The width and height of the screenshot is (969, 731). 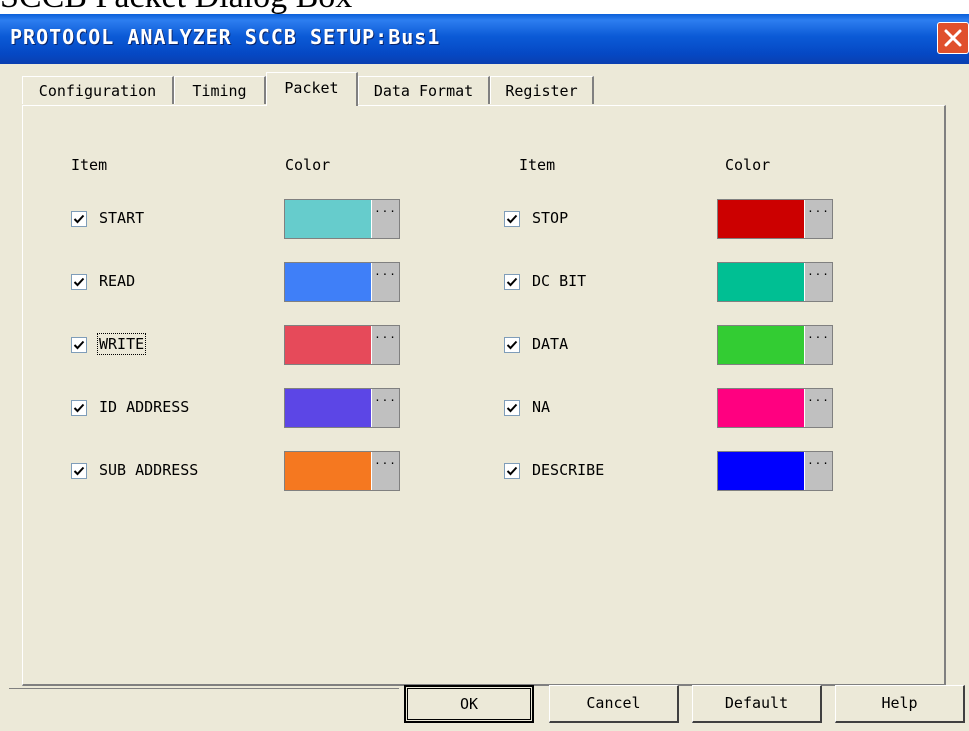 What do you see at coordinates (385, 408) in the screenshot?
I see `id-address-color-ellipsis-button: ···` at bounding box center [385, 408].